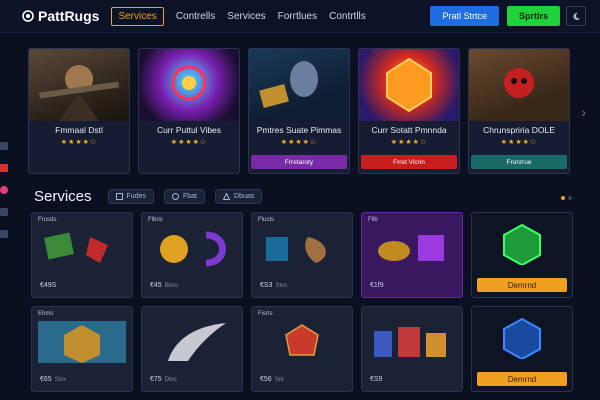  What do you see at coordinates (533, 16) in the screenshot?
I see `secondary-button: Sprtirs` at bounding box center [533, 16].